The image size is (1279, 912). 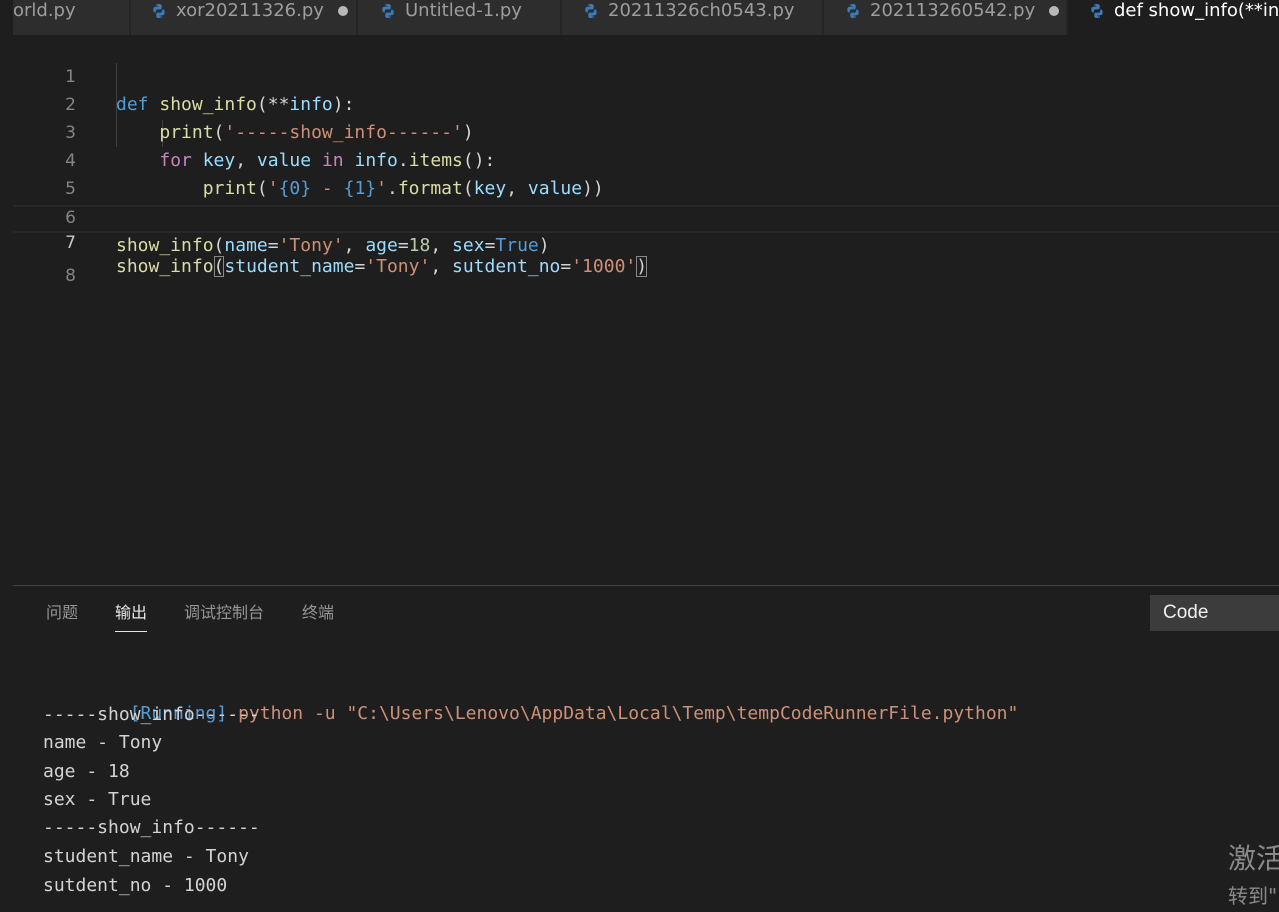 I want to click on tab-label: 202113260542.py, so click(x=953, y=10).